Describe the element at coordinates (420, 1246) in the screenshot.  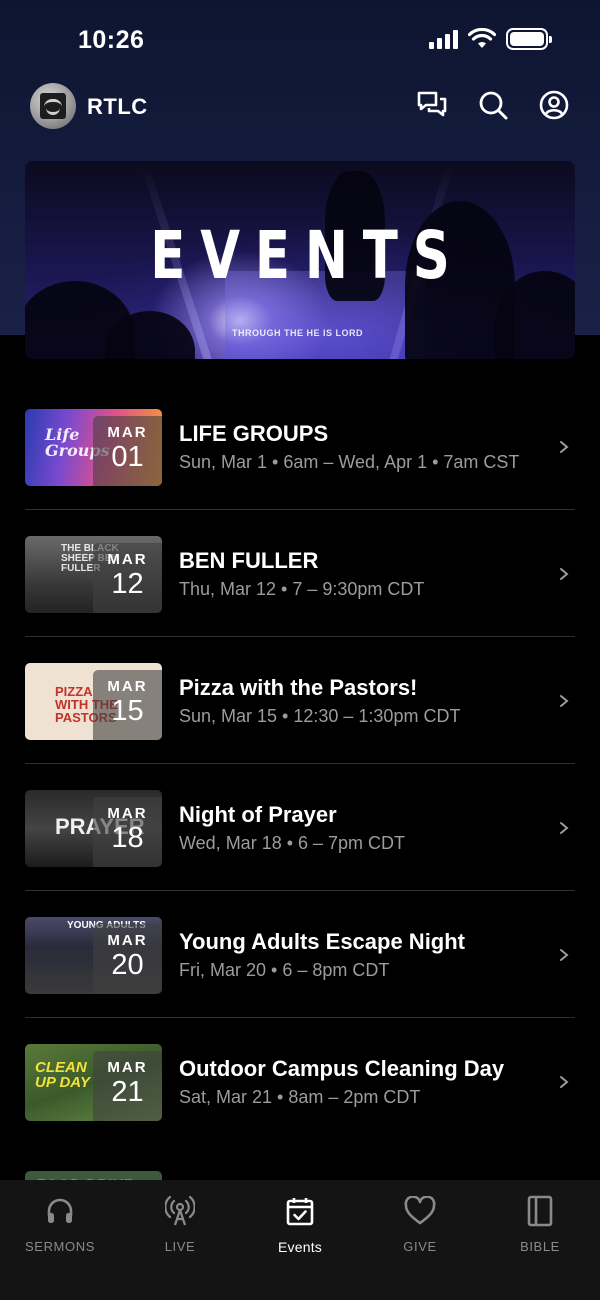
I see `tab-label: GIVE` at that location.